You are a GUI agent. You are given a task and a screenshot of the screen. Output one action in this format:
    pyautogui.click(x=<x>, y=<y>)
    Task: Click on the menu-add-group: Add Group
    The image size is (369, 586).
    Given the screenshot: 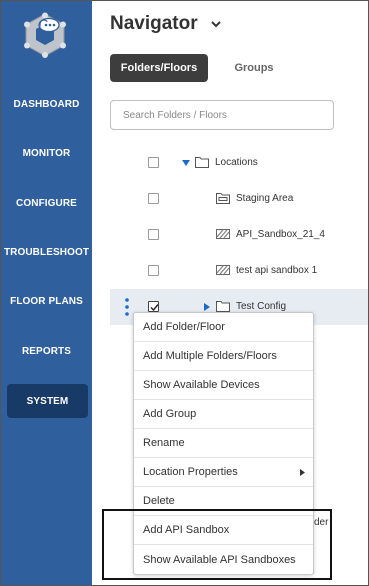 What is the action you would take?
    pyautogui.click(x=223, y=414)
    